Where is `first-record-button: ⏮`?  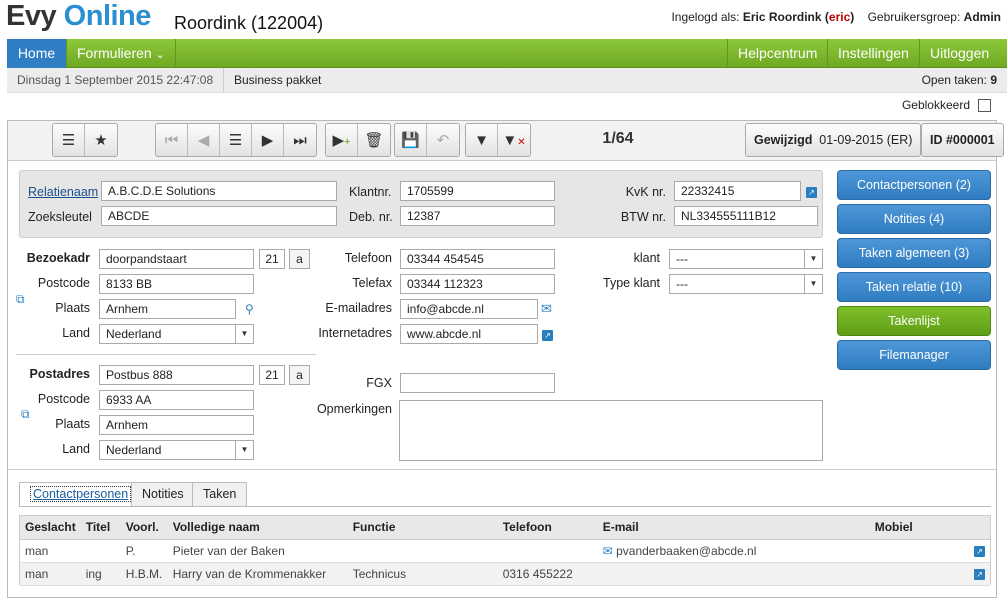
first-record-button: ⏮ is located at coordinates (172, 140).